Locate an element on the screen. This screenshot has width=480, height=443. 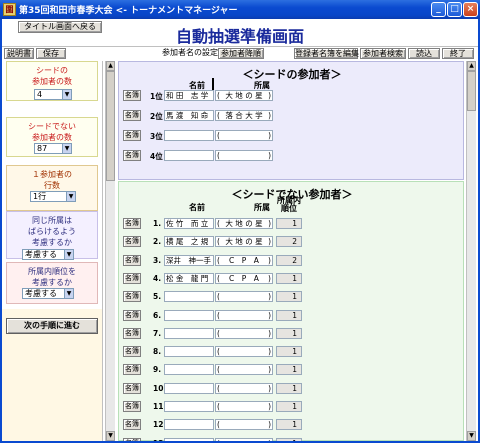
save-button: 保存 is located at coordinates (51, 53).